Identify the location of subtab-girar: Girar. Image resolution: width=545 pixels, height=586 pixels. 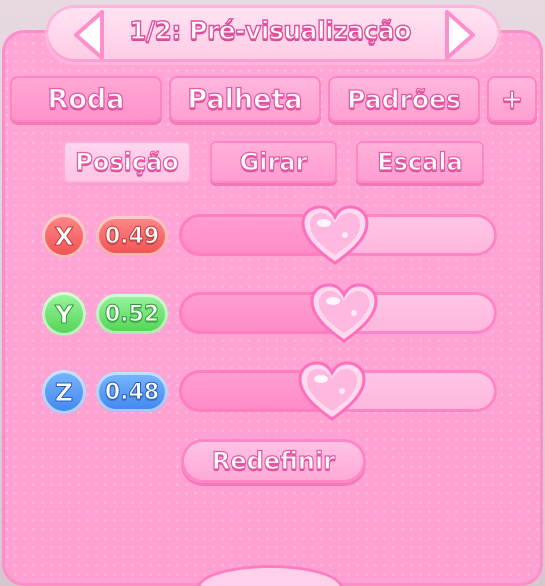
(273, 162).